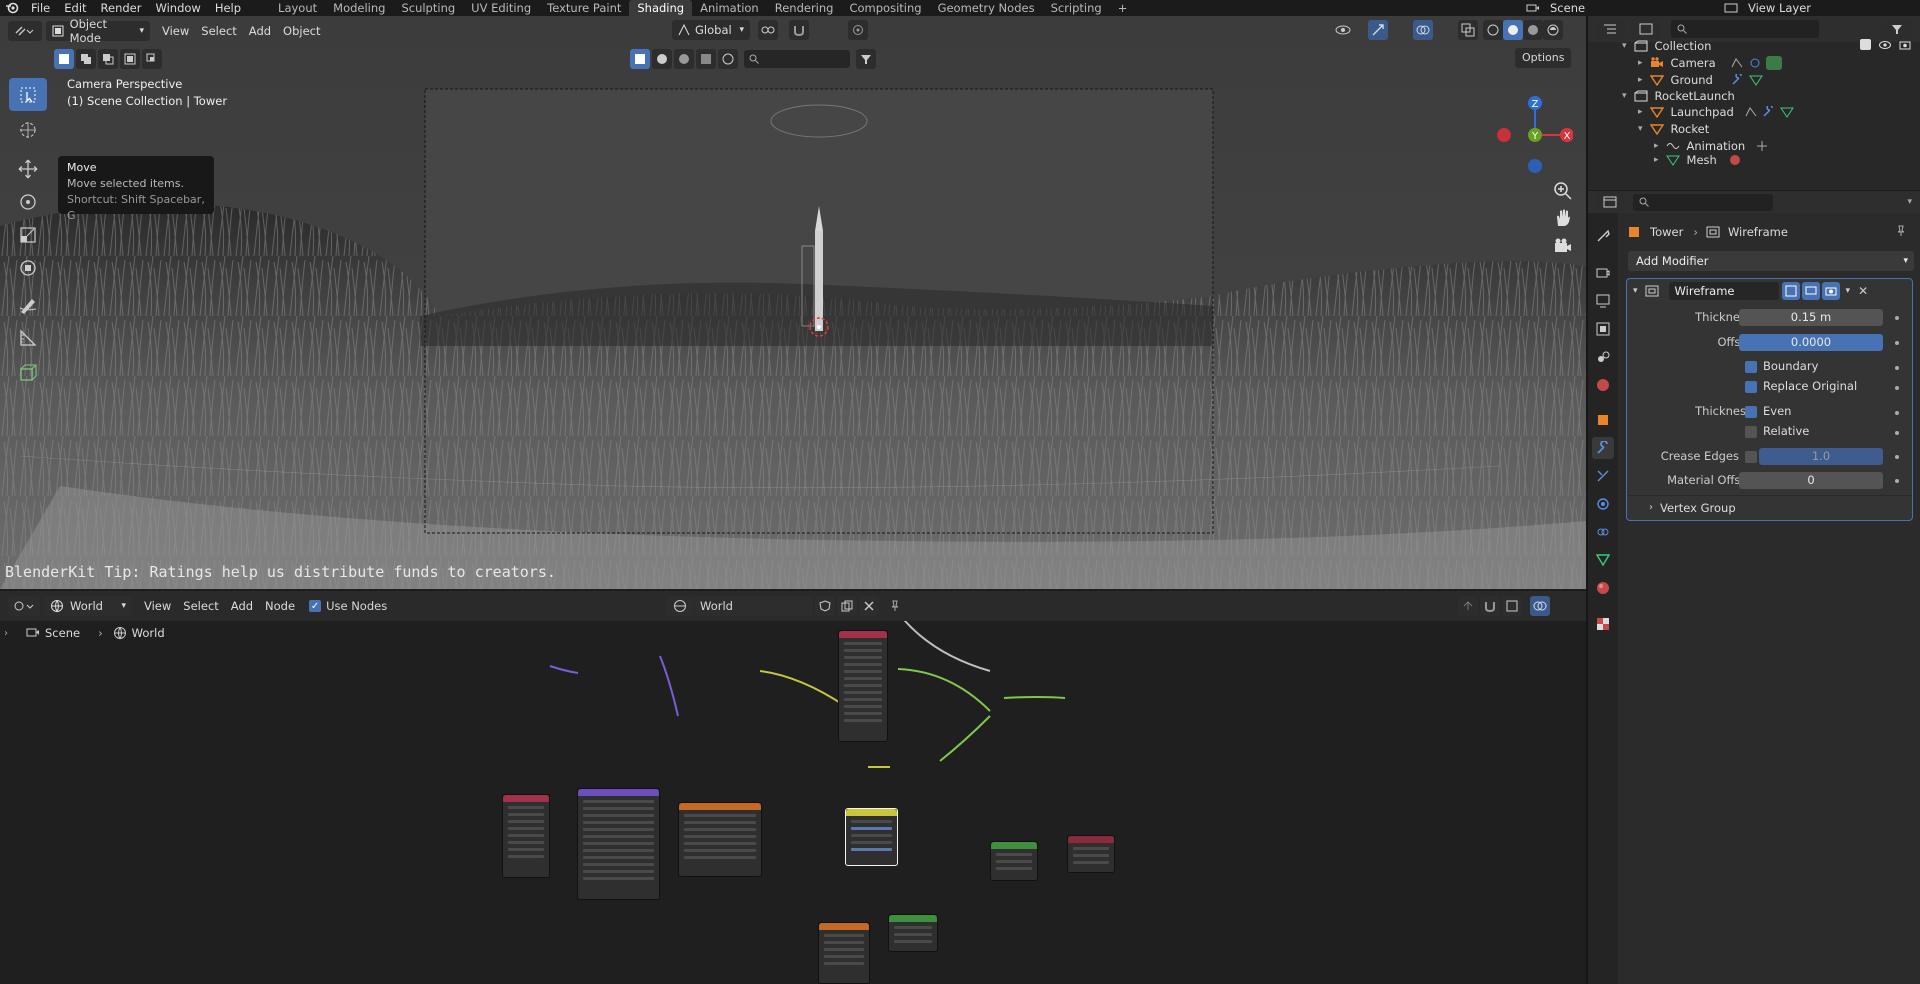 Image resolution: width=1920 pixels, height=984 pixels. Describe the element at coordinates (1790, 291) in the screenshot. I see `editmode-toggle-icon` at that location.